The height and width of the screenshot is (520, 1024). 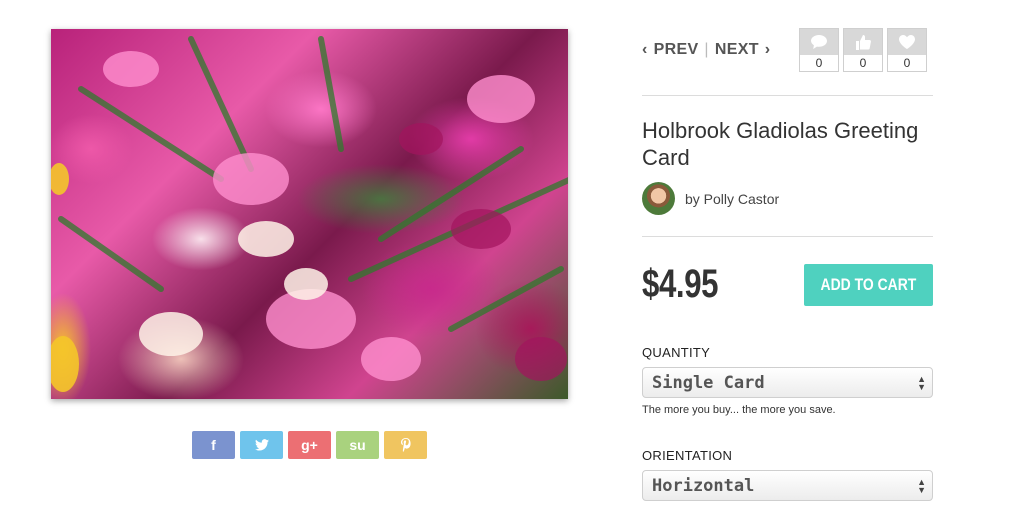 I want to click on orientation-select: Horizontal ▲ ▼, so click(x=787, y=485).